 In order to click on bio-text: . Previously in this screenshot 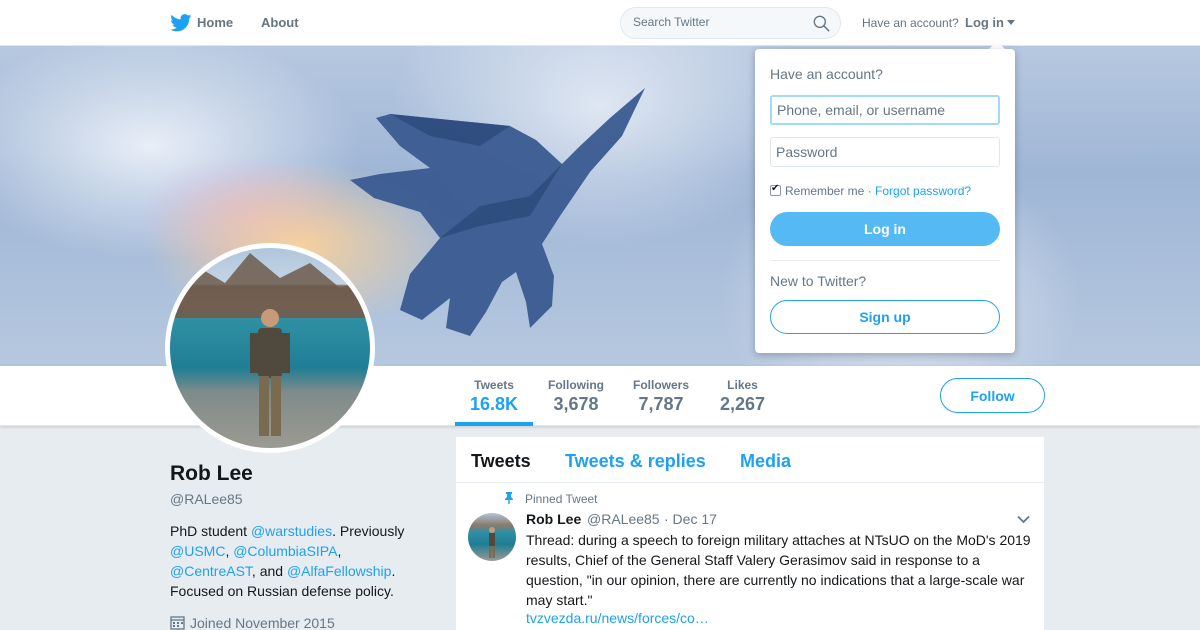, I will do `click(368, 531)`.